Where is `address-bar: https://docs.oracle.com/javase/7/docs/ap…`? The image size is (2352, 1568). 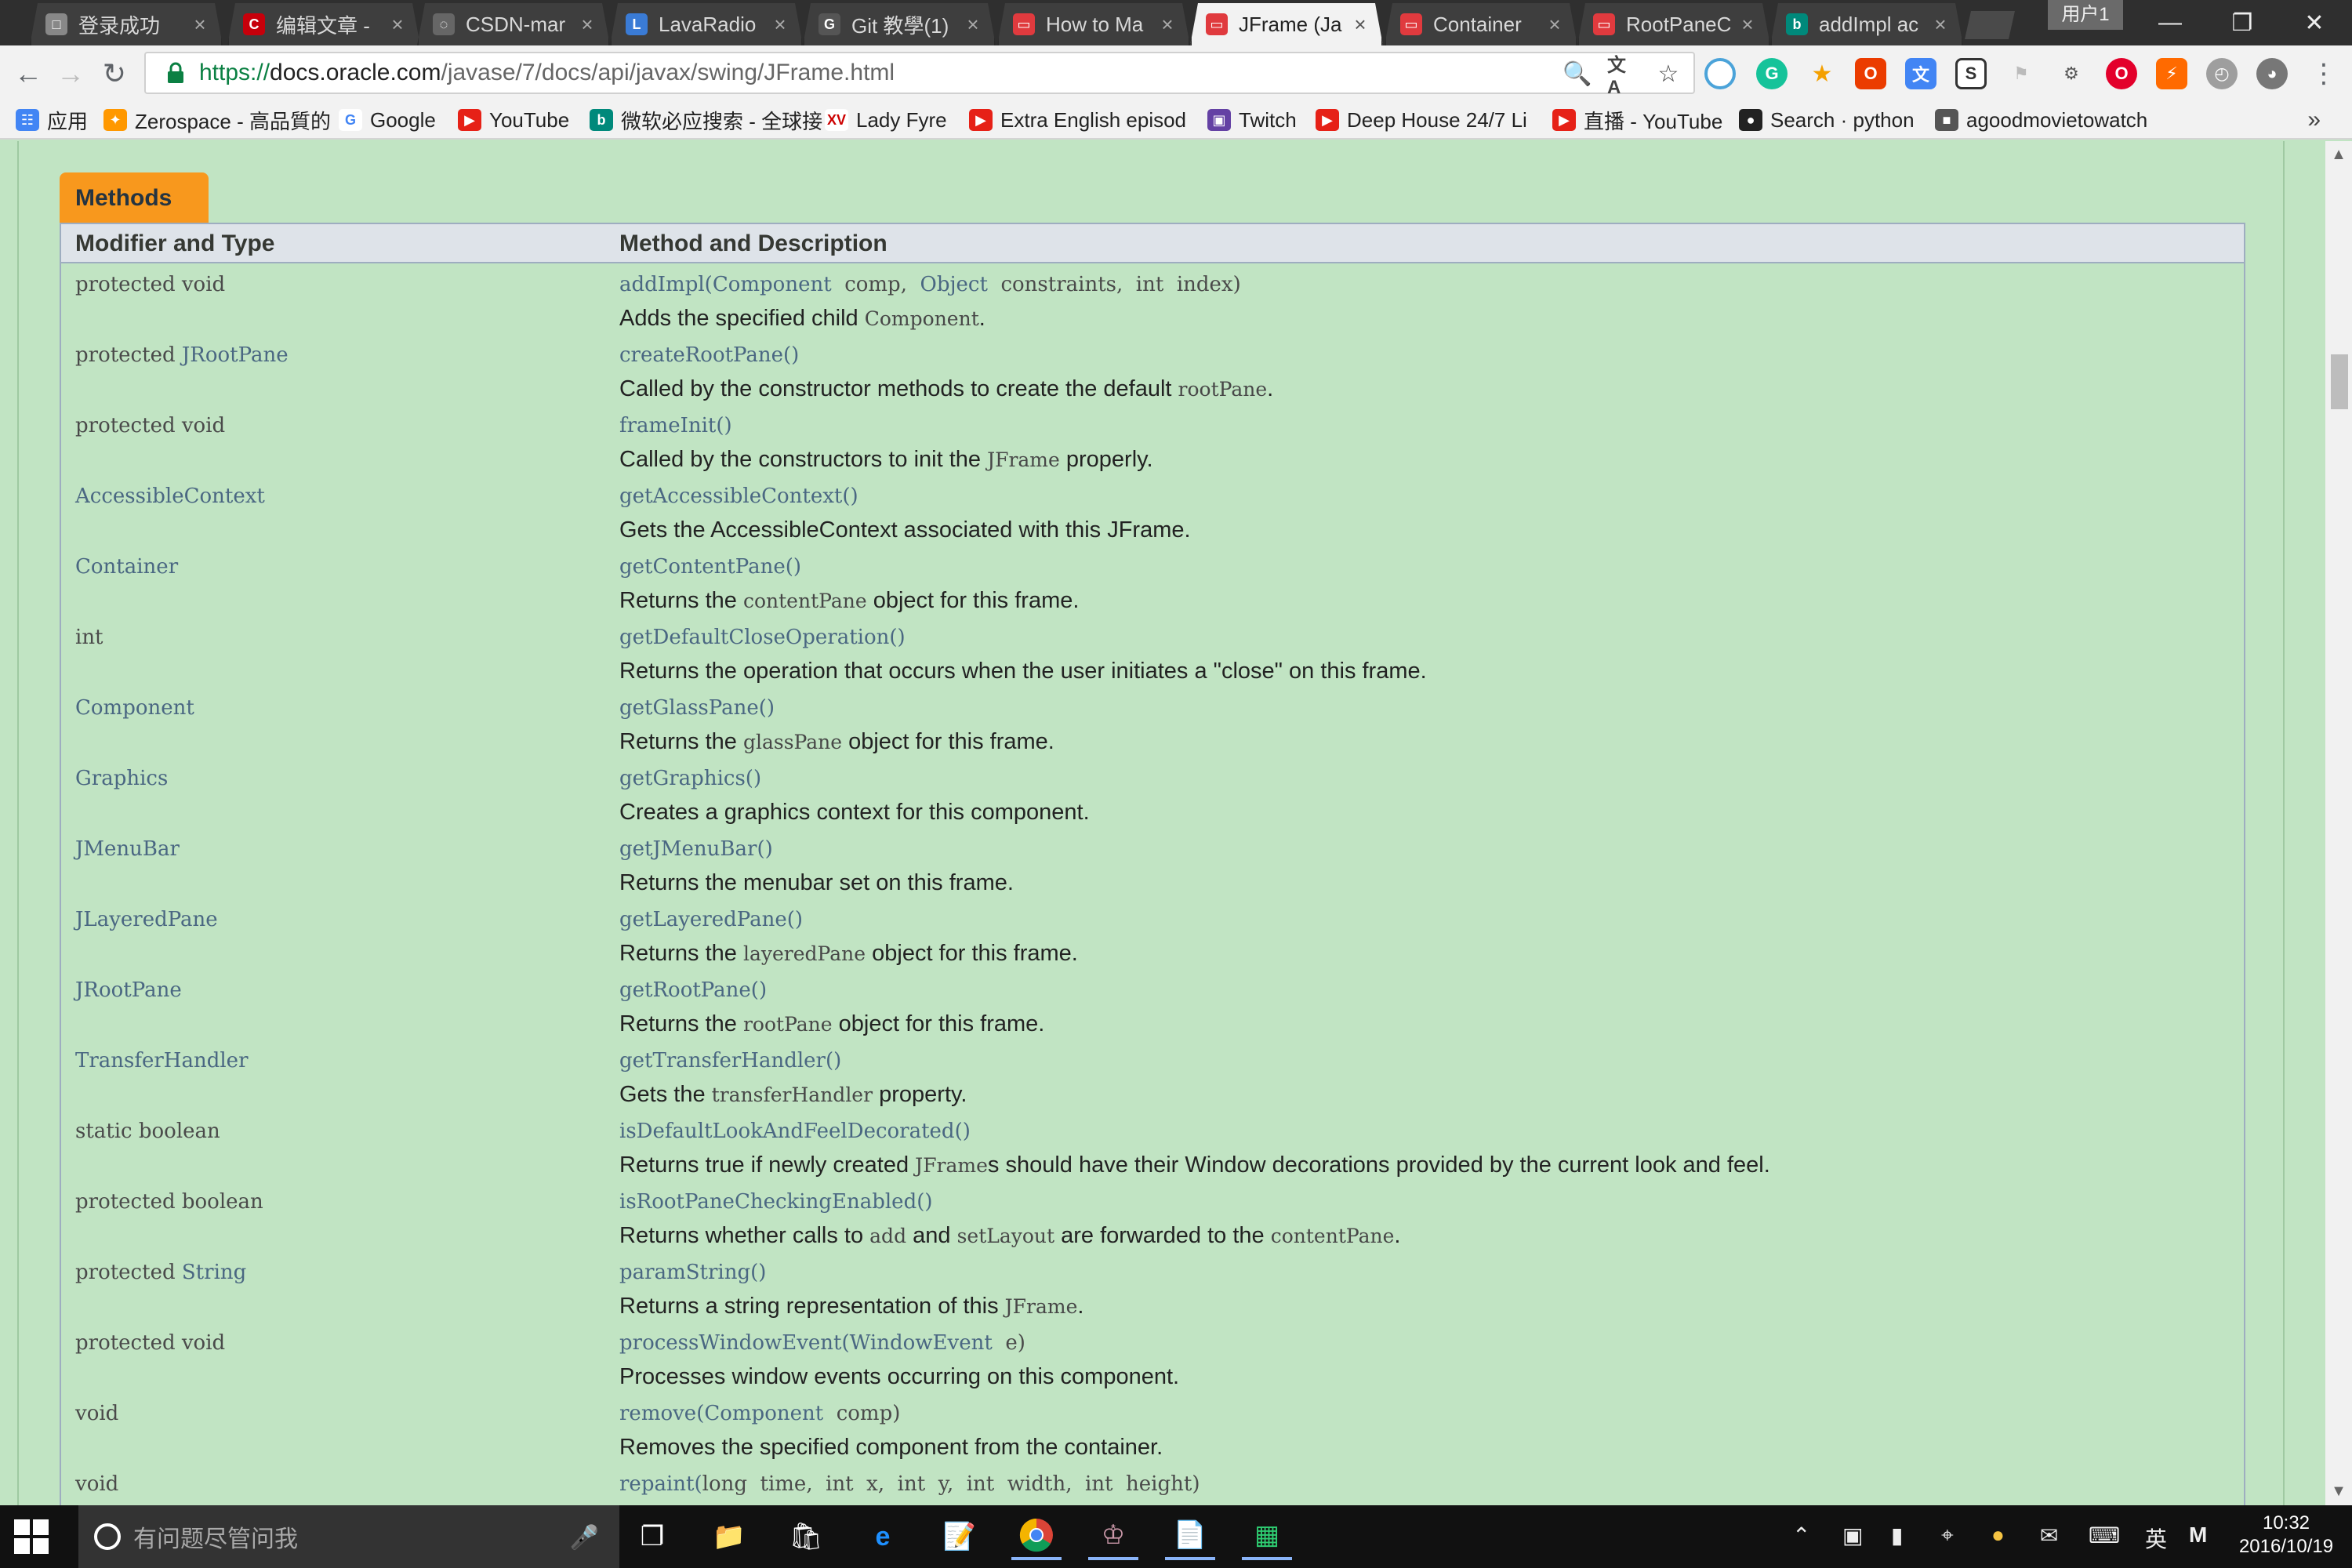
address-bar: https://docs.oracle.com/javase/7/docs/ap… is located at coordinates (919, 75).